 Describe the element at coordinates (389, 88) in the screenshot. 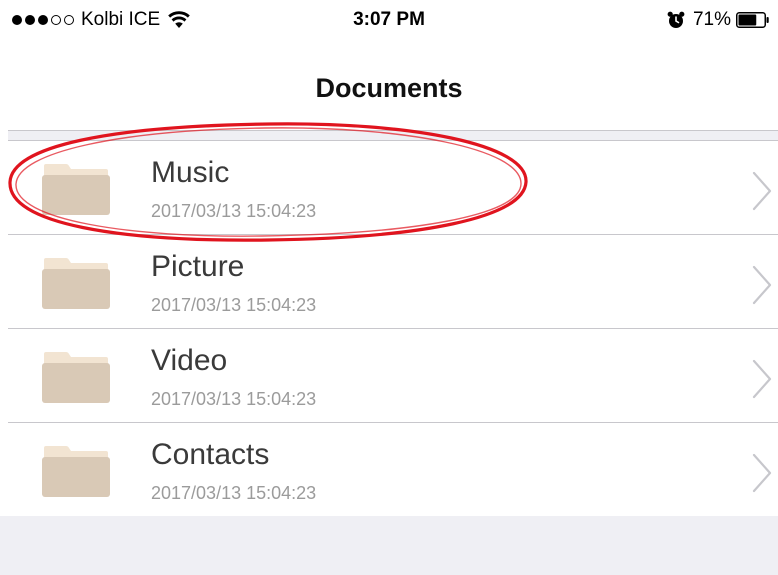

I see `page-title: Documents` at that location.